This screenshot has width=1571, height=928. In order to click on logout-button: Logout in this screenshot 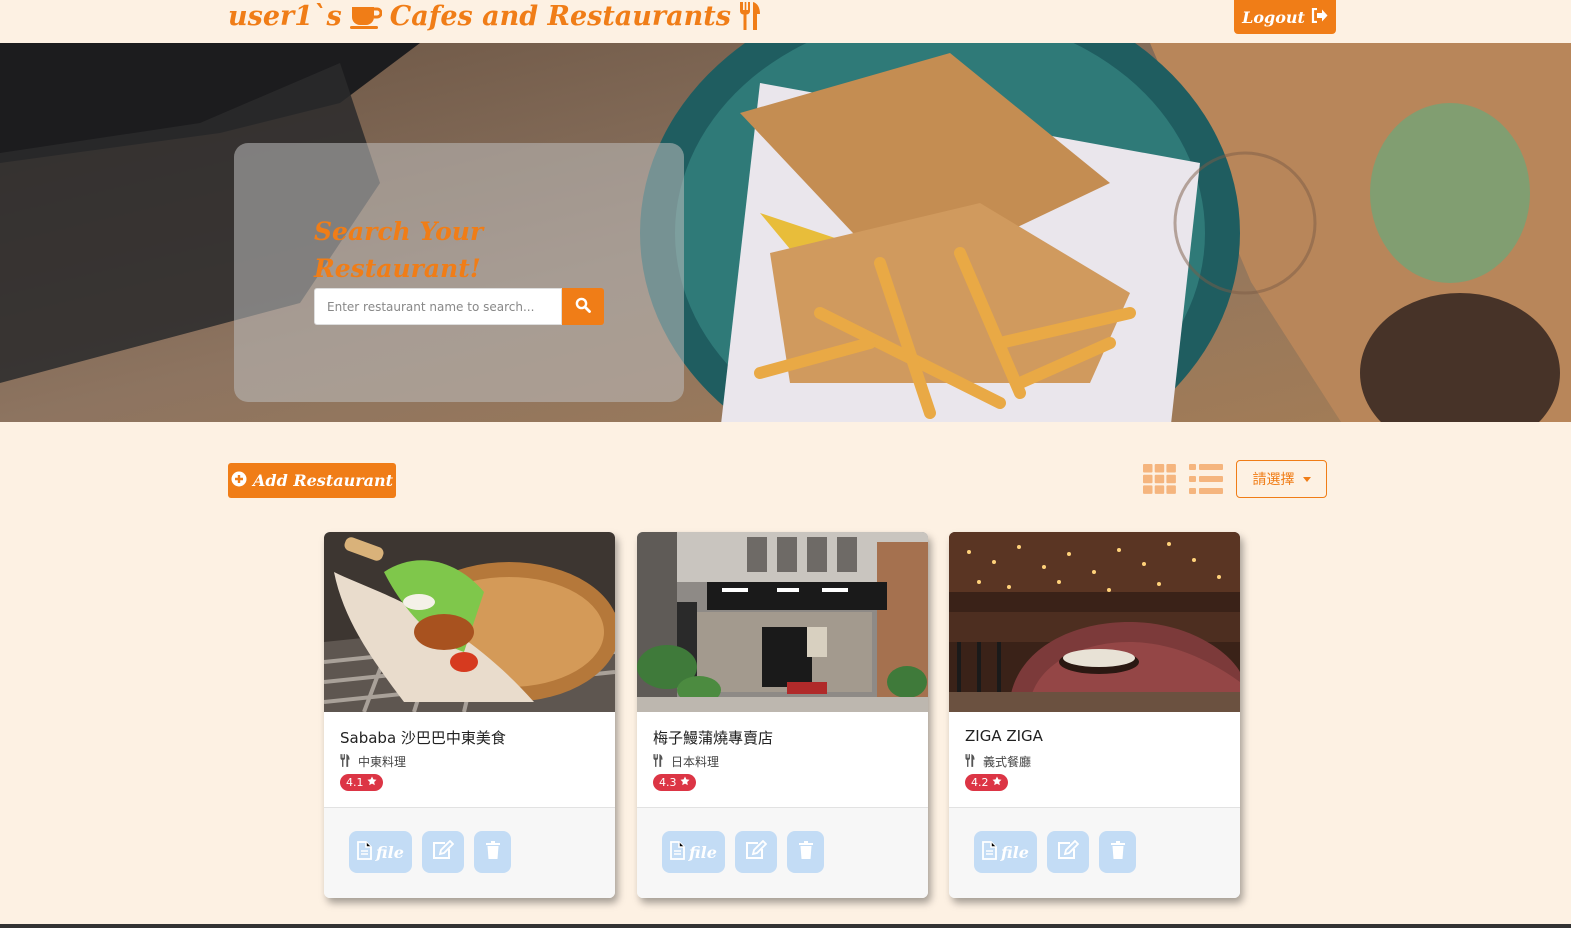, I will do `click(1285, 17)`.